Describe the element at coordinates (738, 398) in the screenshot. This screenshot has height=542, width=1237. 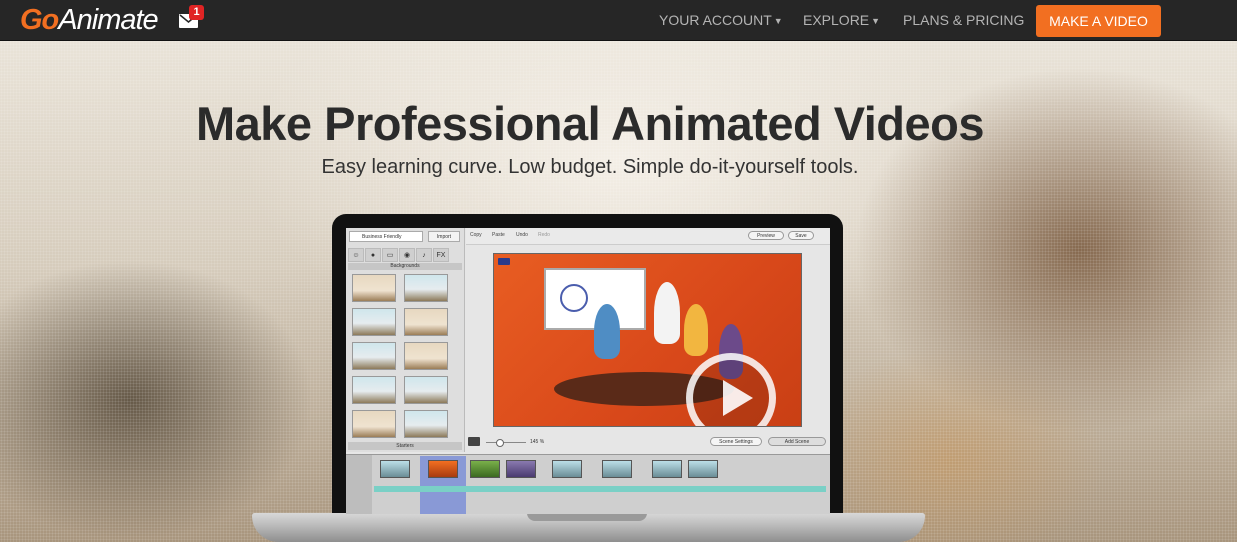
I see `play-icon` at that location.